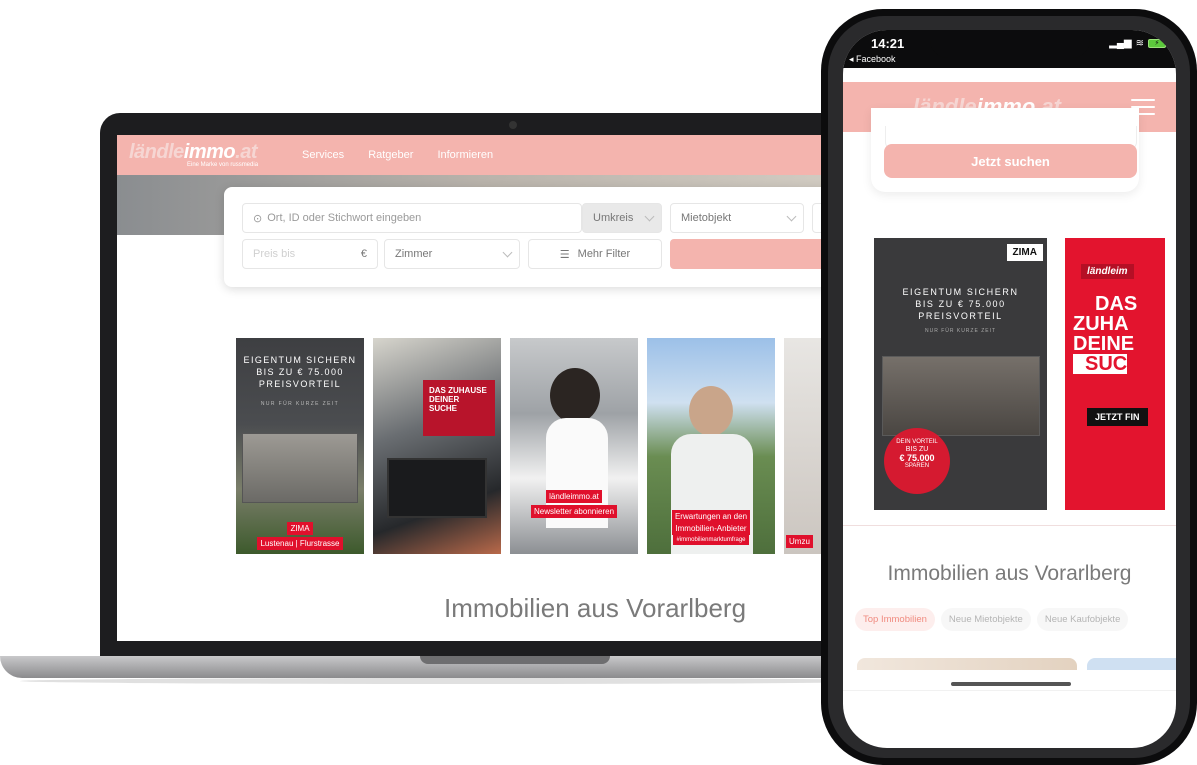 This screenshot has height=765, width=1197. I want to click on tile-subline: NUR FÜR KURZE ZEIT, so click(300, 404).